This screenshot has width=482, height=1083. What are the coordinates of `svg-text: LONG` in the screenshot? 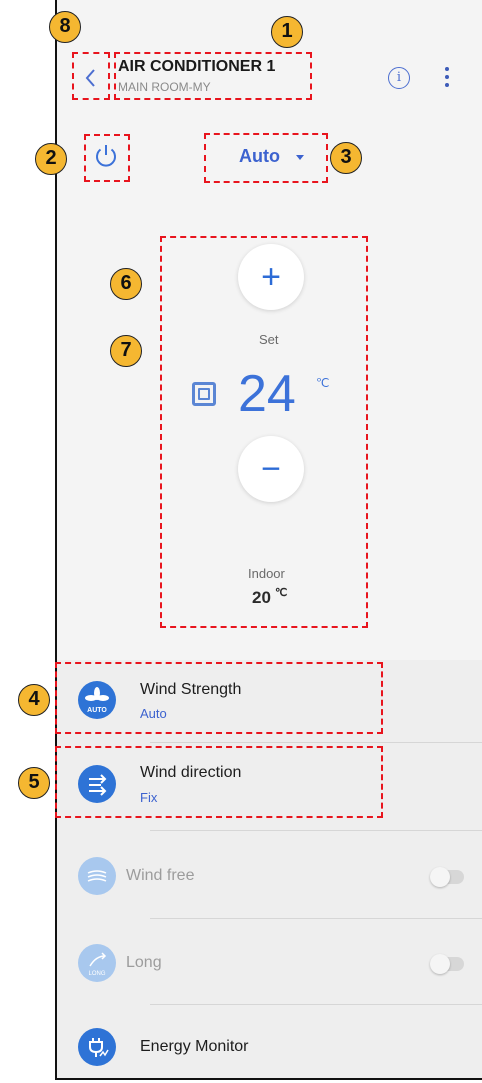 It's located at (96, 974).